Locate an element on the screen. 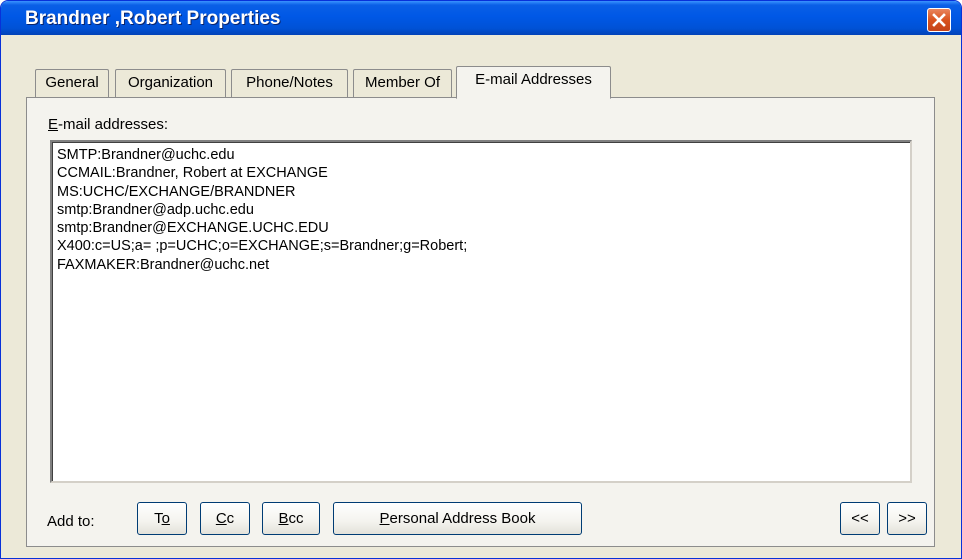 The width and height of the screenshot is (962, 559). close-icon is located at coordinates (939, 20).